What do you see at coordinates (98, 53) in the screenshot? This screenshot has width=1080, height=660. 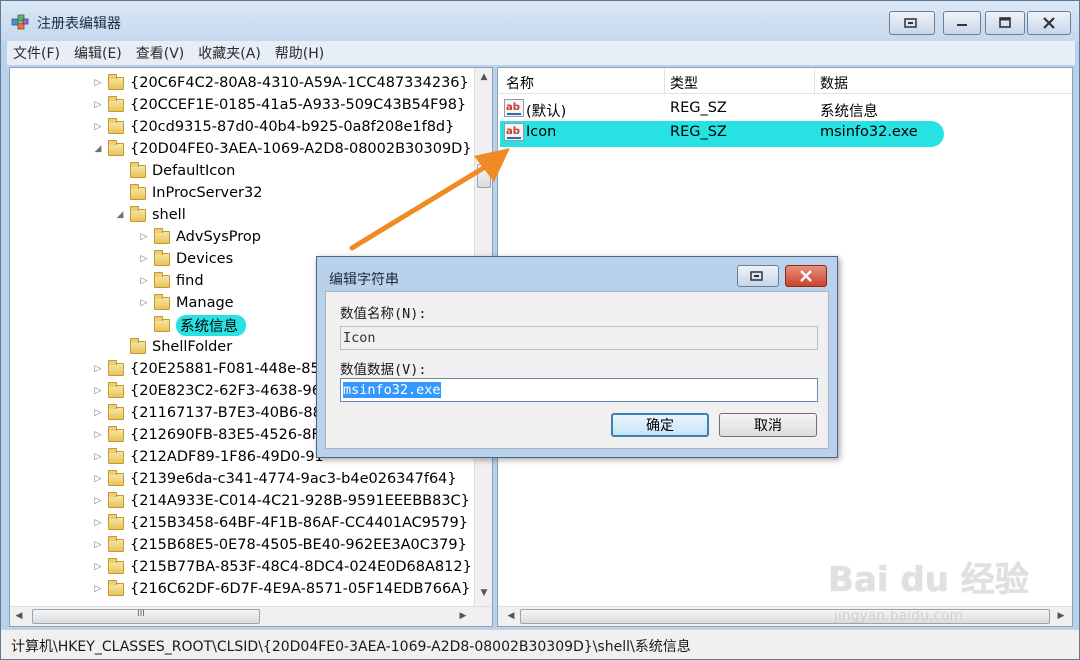 I see `menu-edit: 编辑(E)` at bounding box center [98, 53].